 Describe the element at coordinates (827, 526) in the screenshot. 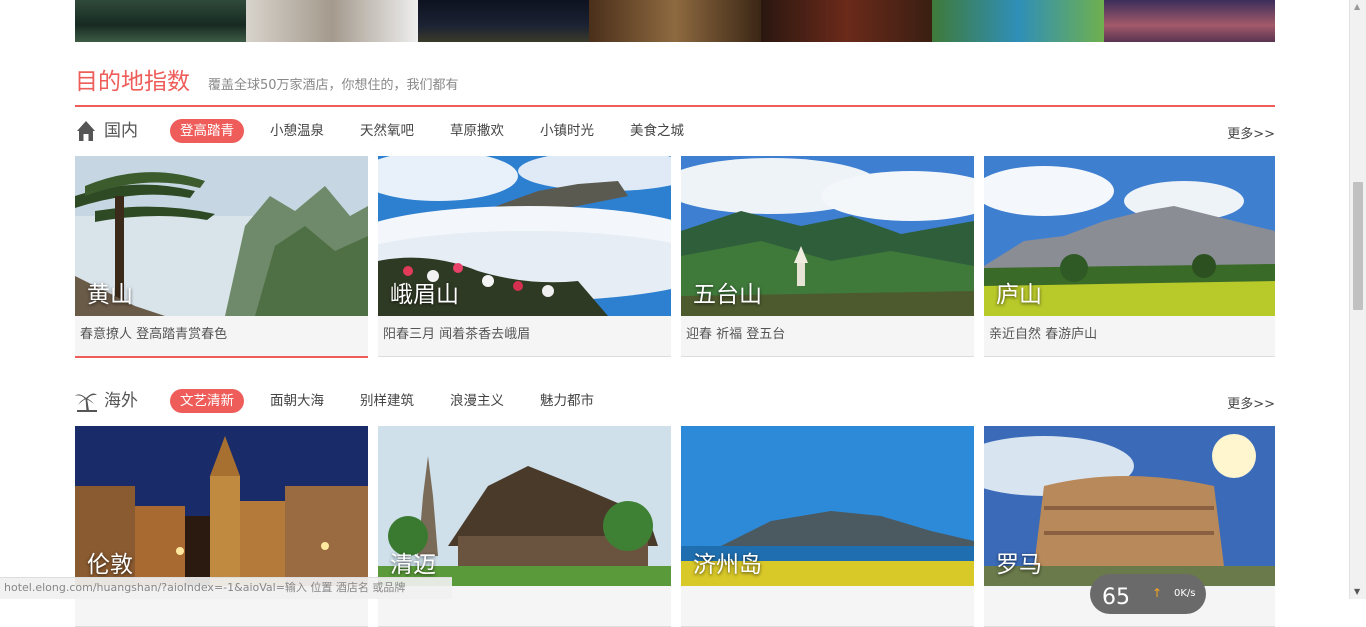

I see `destination-card-jeju: 济州岛` at that location.